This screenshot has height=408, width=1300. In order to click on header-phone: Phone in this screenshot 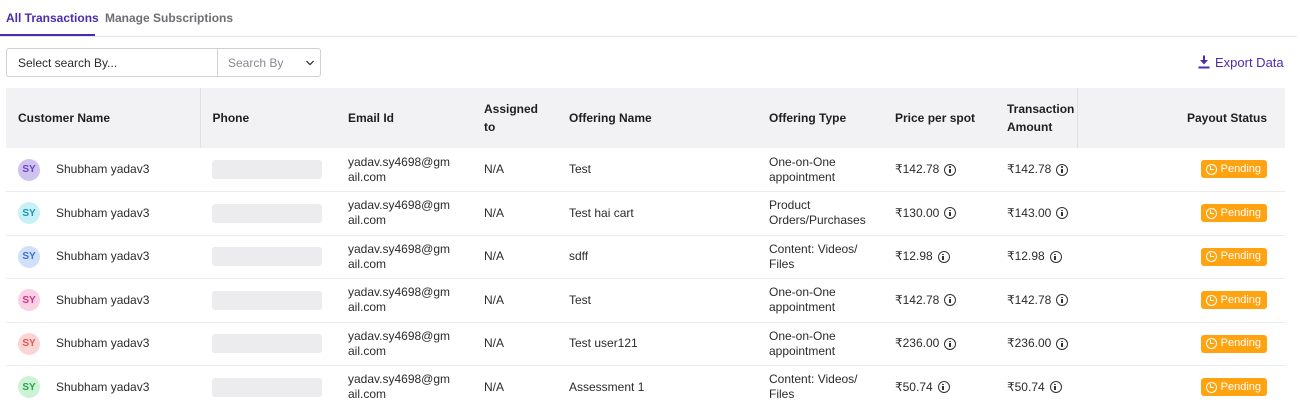, I will do `click(267, 118)`.